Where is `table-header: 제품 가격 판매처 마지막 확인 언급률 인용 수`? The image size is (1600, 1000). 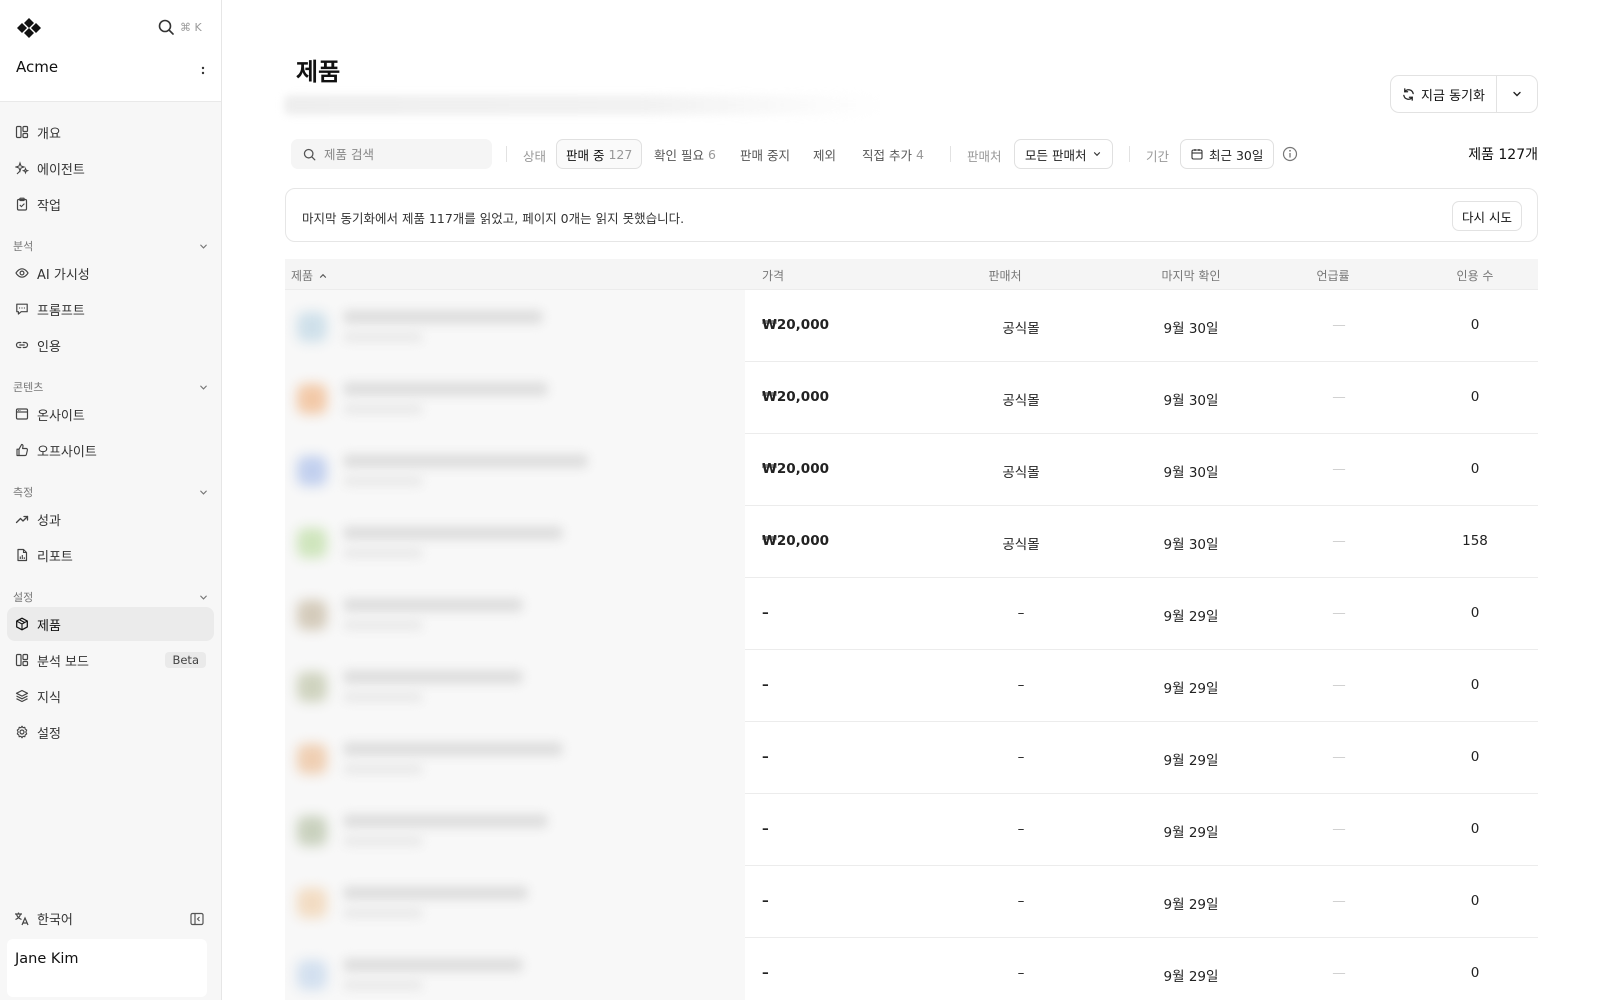 table-header: 제품 가격 판매처 마지막 확인 언급률 인용 수 is located at coordinates (911, 274).